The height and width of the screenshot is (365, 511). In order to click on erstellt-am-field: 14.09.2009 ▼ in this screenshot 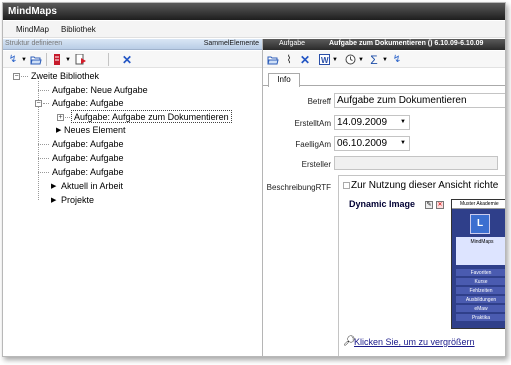, I will do `click(372, 122)`.